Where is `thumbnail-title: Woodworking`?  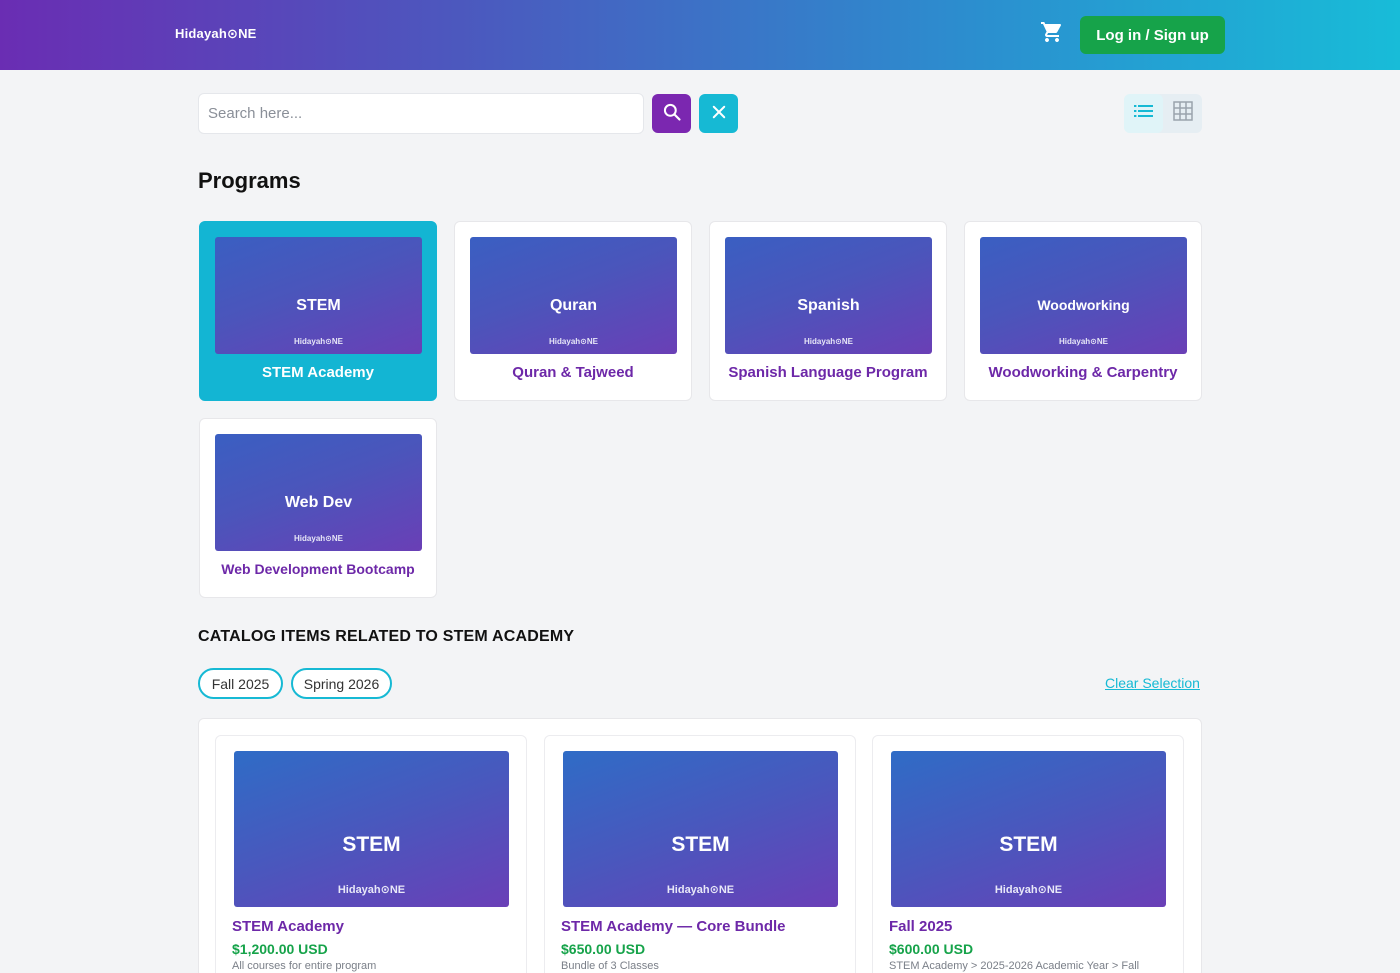
thumbnail-title: Woodworking is located at coordinates (1083, 305).